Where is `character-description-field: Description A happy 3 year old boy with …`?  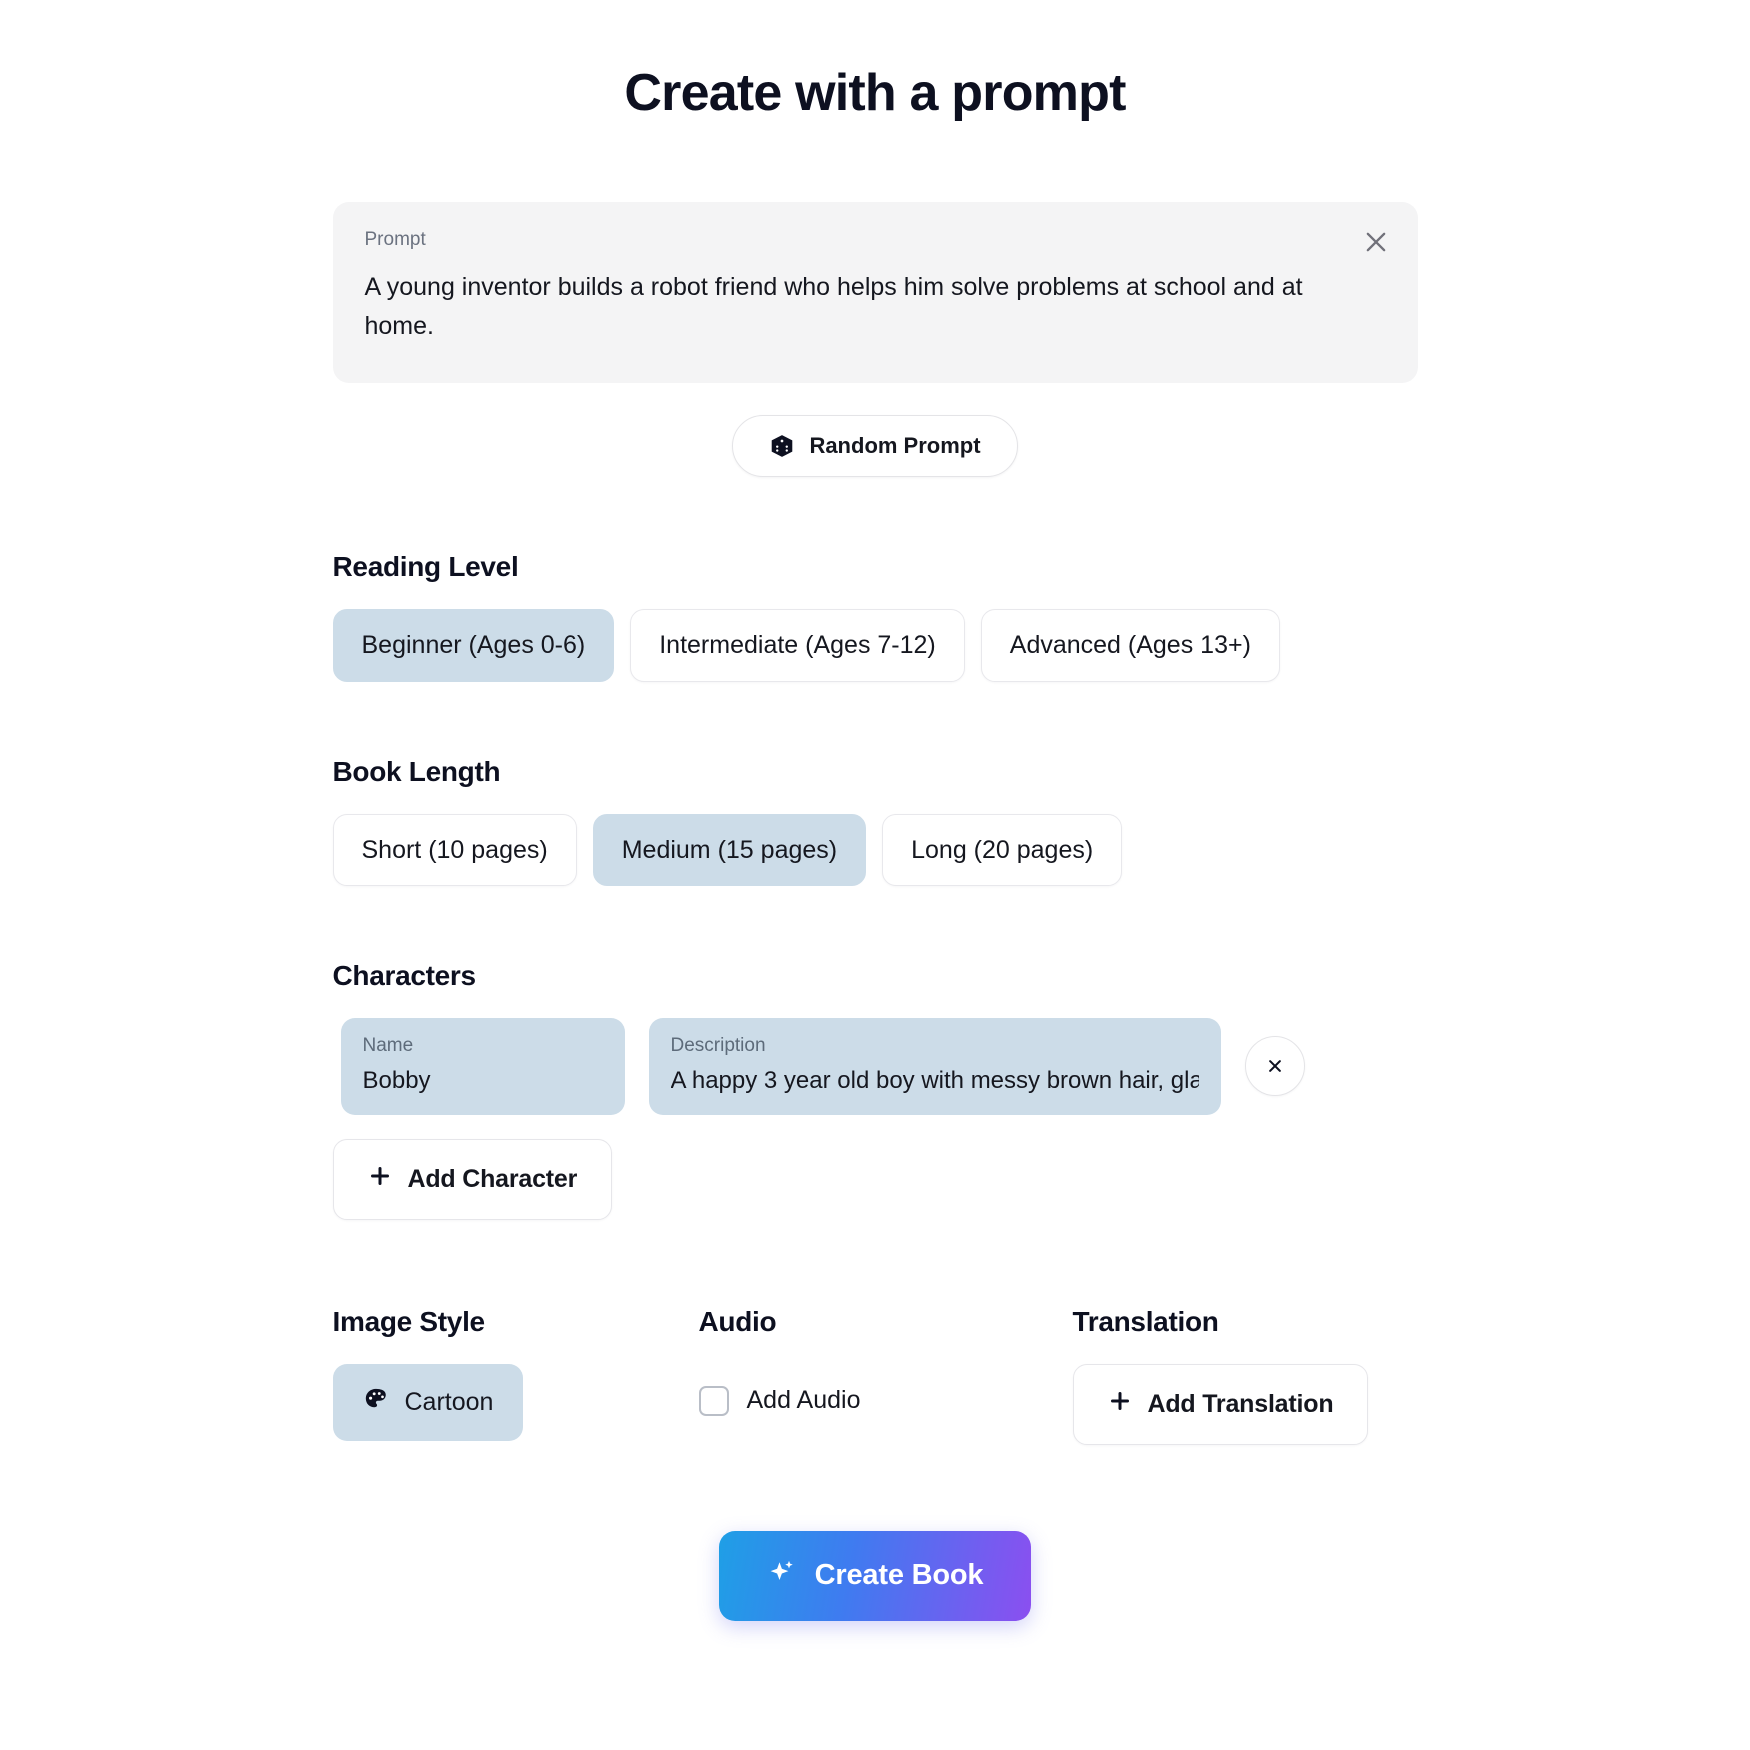
character-description-field: Description A happy 3 year old boy with … is located at coordinates (934, 1066).